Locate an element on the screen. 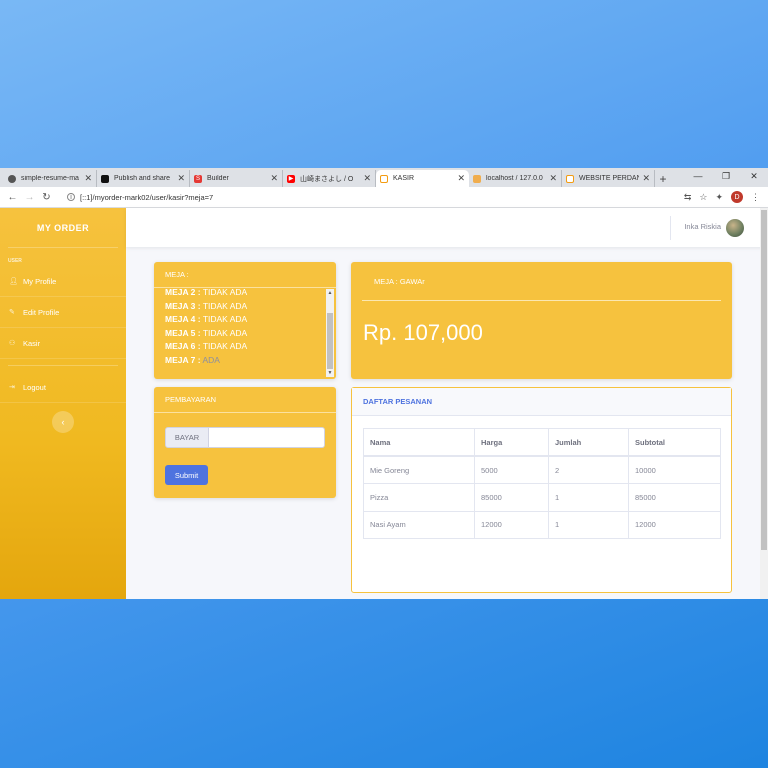 This screenshot has width=768, height=768. table-header-row: Nama Harga Jumlah Subtotal is located at coordinates (542, 442).